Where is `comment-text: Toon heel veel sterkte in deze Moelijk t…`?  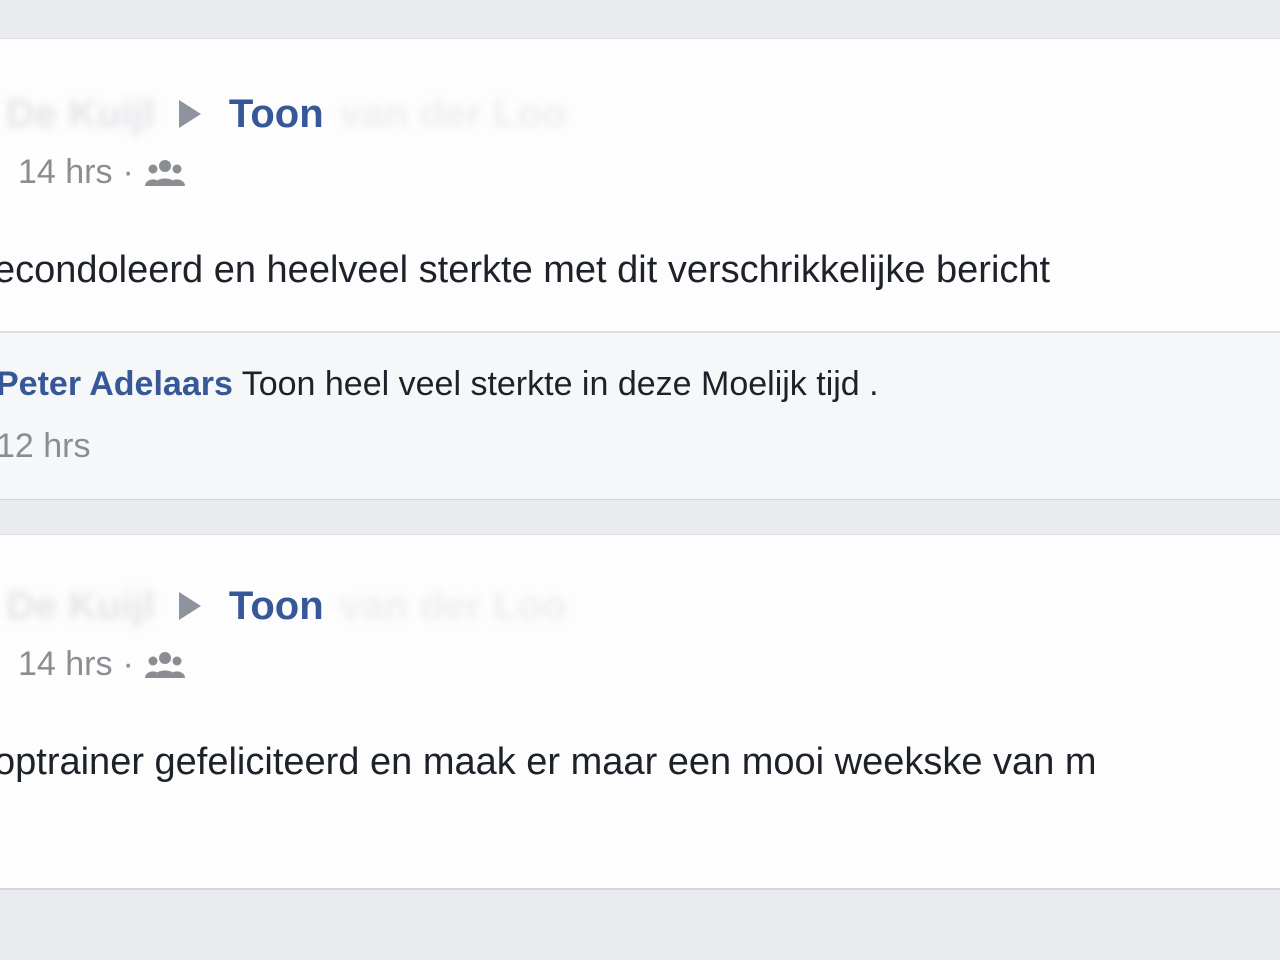 comment-text: Toon heel veel sterkte in deze Moelijk t… is located at coordinates (560, 384).